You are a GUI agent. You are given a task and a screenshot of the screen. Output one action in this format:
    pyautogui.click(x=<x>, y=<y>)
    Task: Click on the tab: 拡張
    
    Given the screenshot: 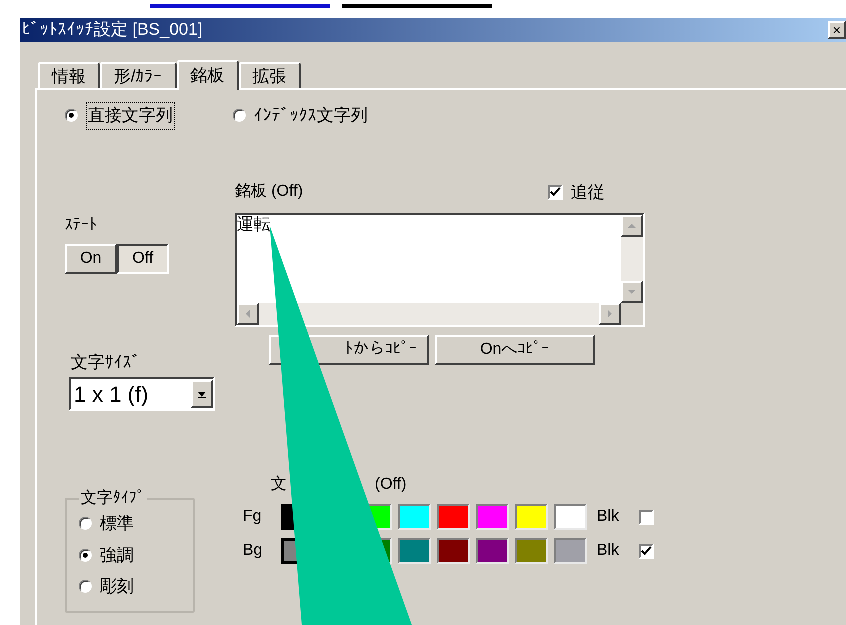 What is the action you would take?
    pyautogui.click(x=269, y=75)
    